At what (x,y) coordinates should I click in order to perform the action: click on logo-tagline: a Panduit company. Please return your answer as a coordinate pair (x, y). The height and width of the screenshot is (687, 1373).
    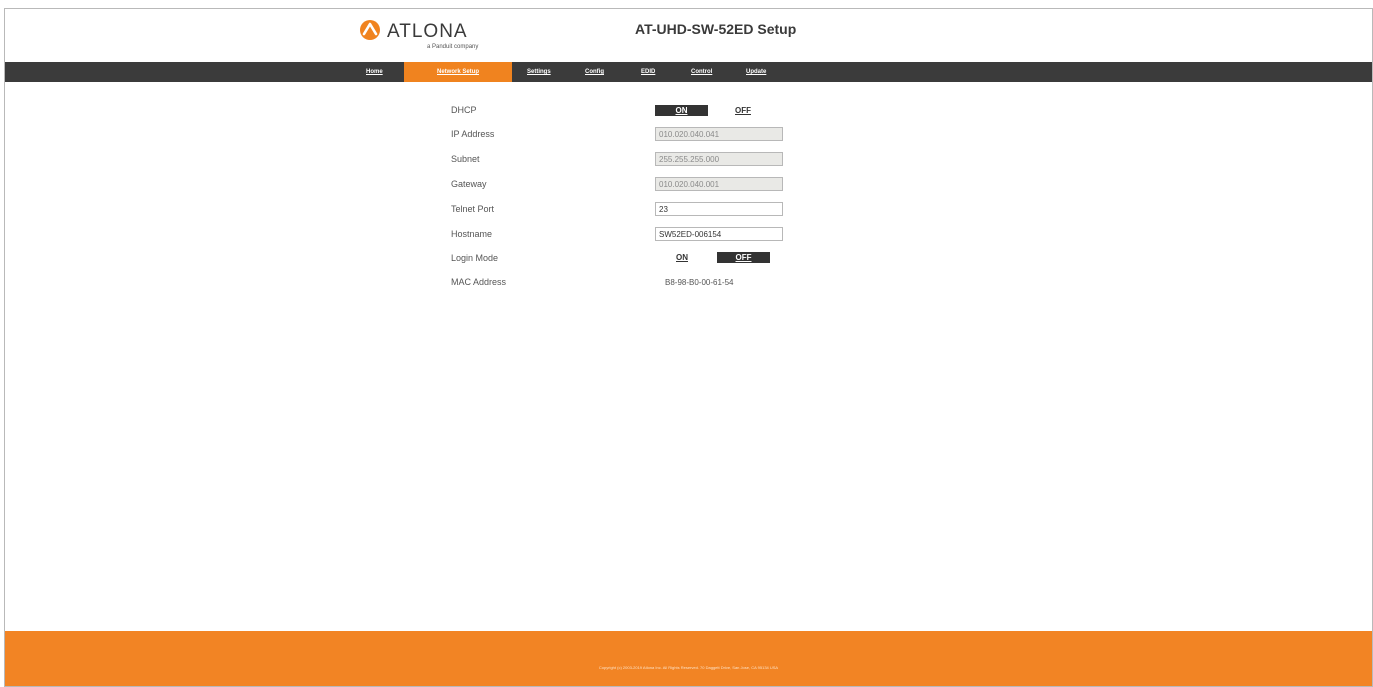
    Looking at the image, I should click on (453, 47).